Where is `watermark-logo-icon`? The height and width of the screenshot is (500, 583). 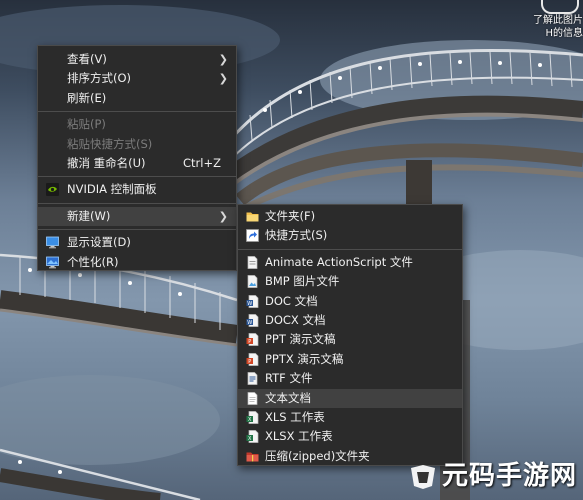
watermark-logo-icon is located at coordinates (422, 476).